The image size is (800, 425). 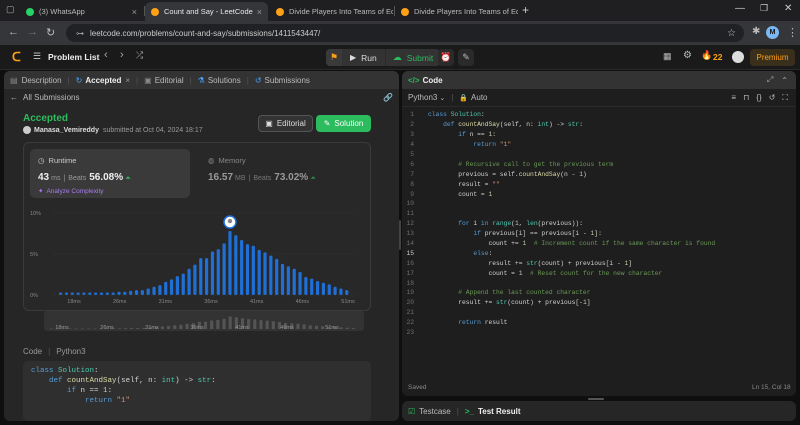 What do you see at coordinates (596, 399) in the screenshot?
I see `editor-resize-handle` at bounding box center [596, 399].